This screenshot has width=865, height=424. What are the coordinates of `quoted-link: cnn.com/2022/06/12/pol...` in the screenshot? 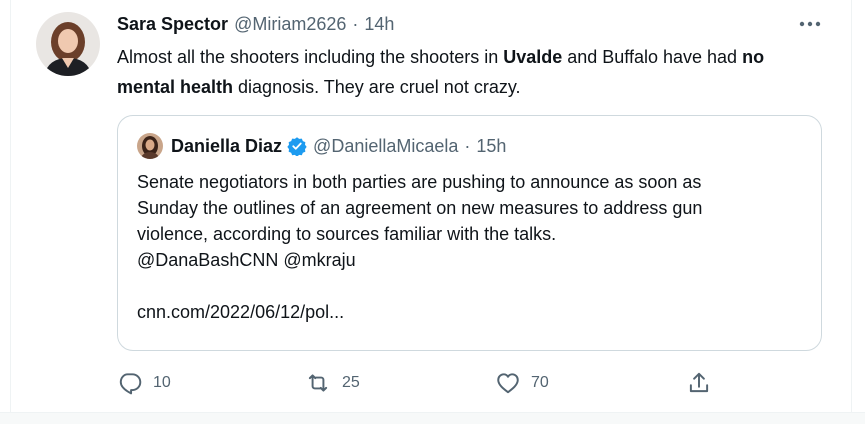 It's located at (241, 312).